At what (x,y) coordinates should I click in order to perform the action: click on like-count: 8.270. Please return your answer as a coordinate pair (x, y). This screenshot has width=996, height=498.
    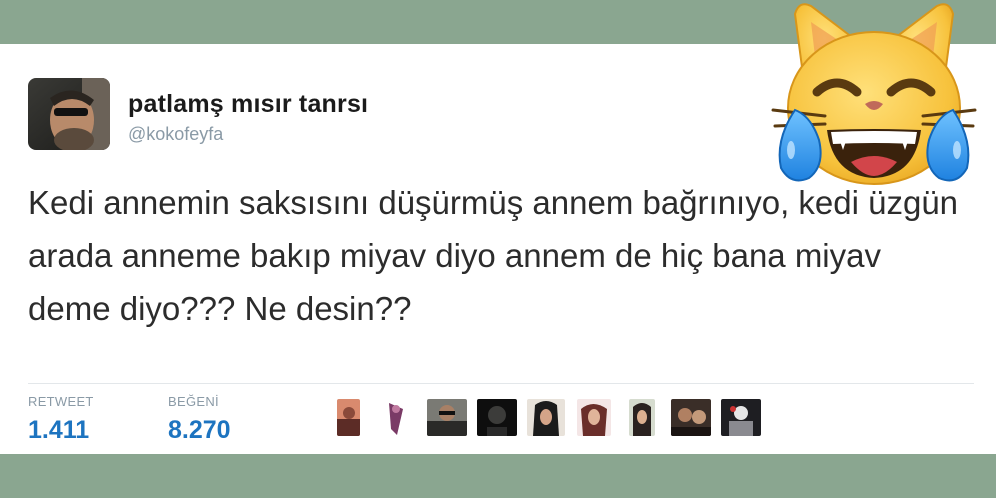
    Looking at the image, I should click on (199, 430).